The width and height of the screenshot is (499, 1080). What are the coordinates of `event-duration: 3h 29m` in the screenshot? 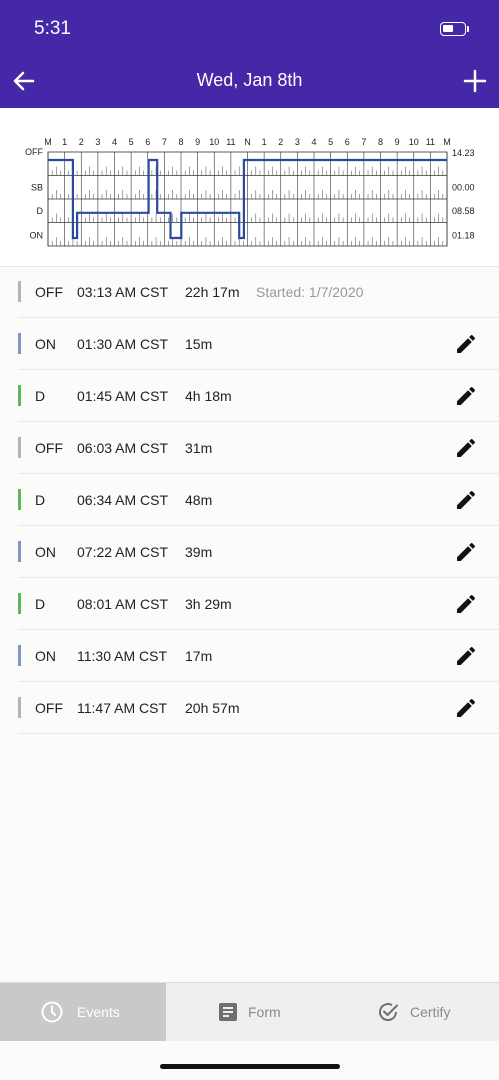 It's located at (208, 604).